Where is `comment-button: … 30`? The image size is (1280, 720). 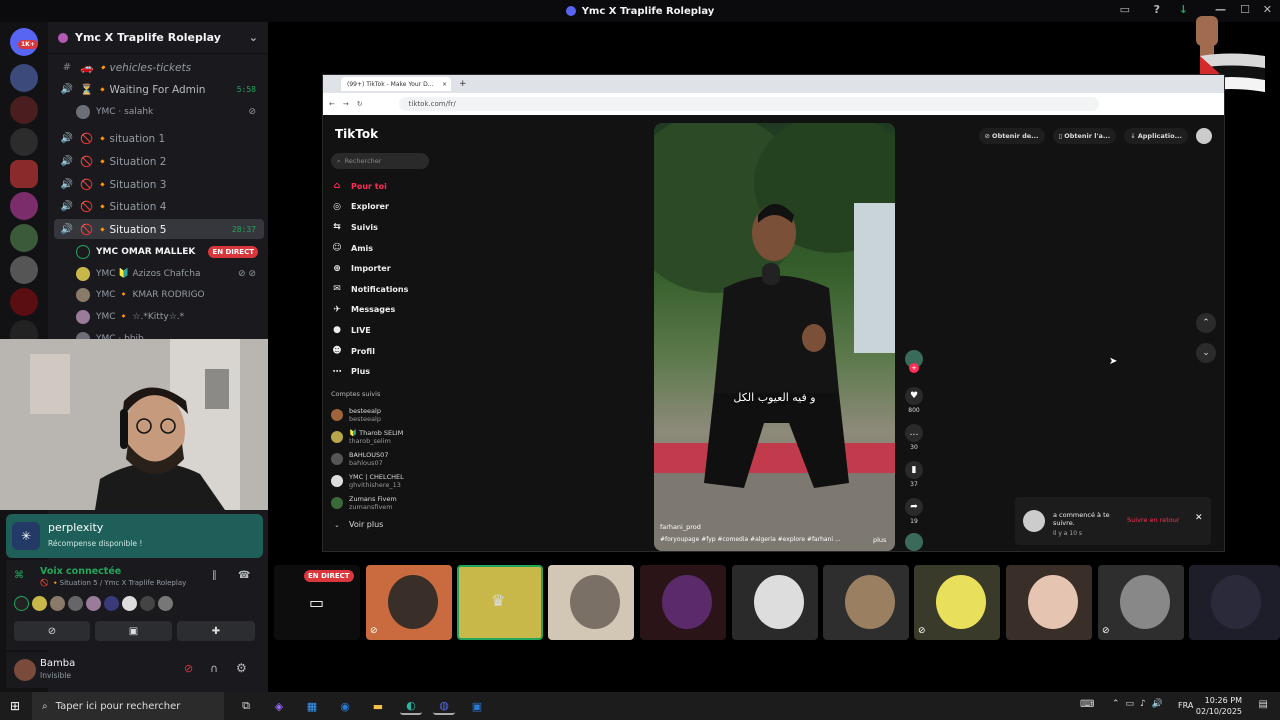 comment-button: … 30 is located at coordinates (914, 437).